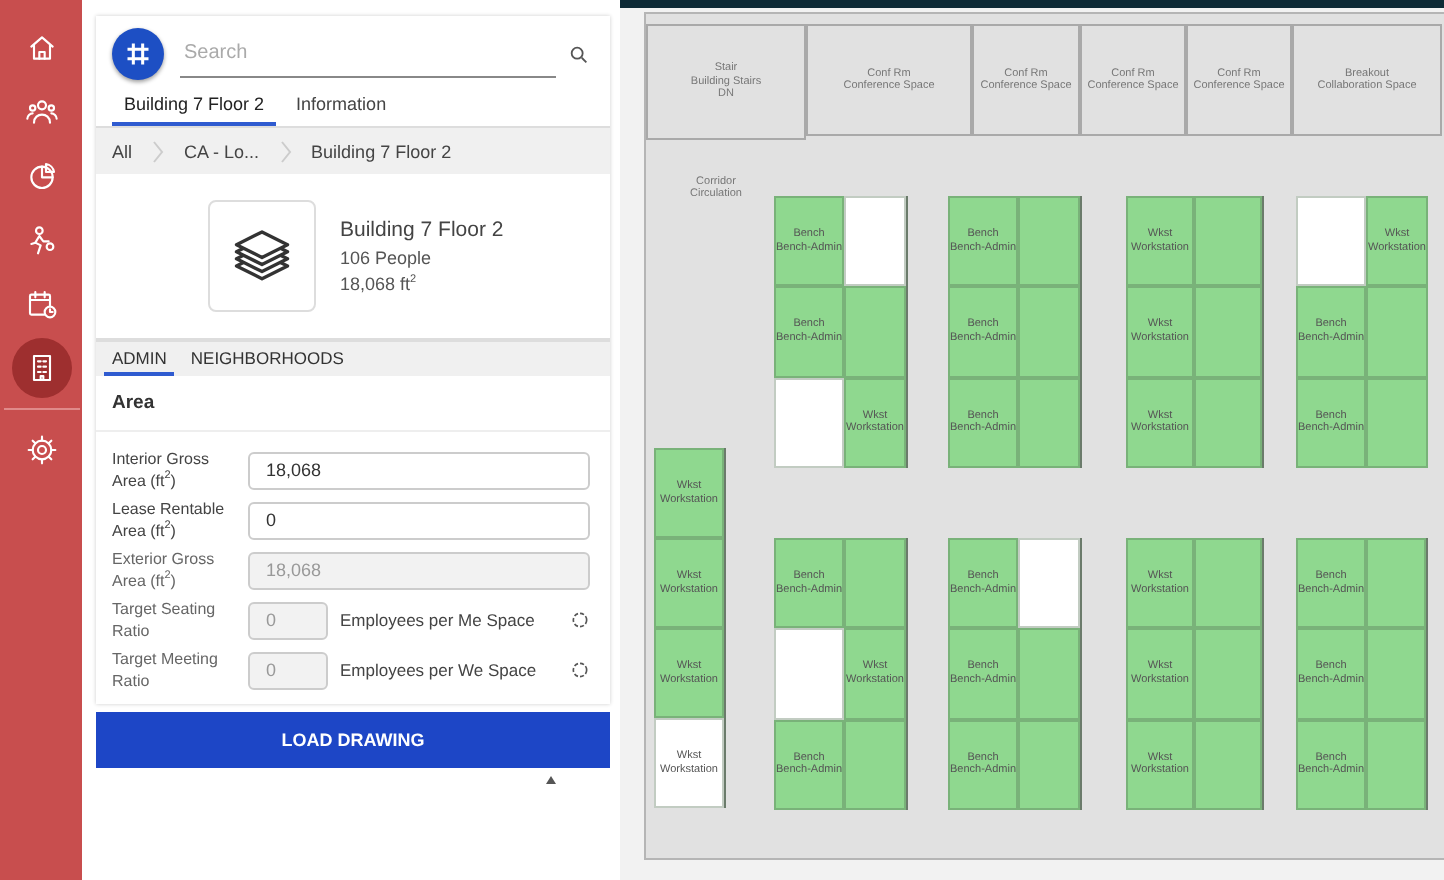 The height and width of the screenshot is (880, 1444). What do you see at coordinates (419, 520) in the screenshot?
I see `input-field: 0` at bounding box center [419, 520].